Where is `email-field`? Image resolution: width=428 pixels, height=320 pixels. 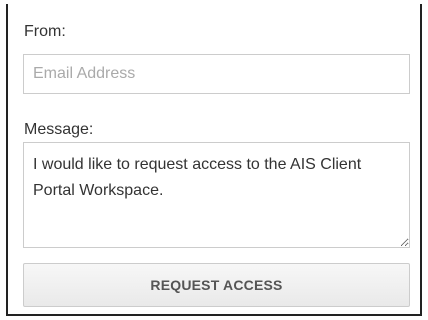 email-field is located at coordinates (216, 74).